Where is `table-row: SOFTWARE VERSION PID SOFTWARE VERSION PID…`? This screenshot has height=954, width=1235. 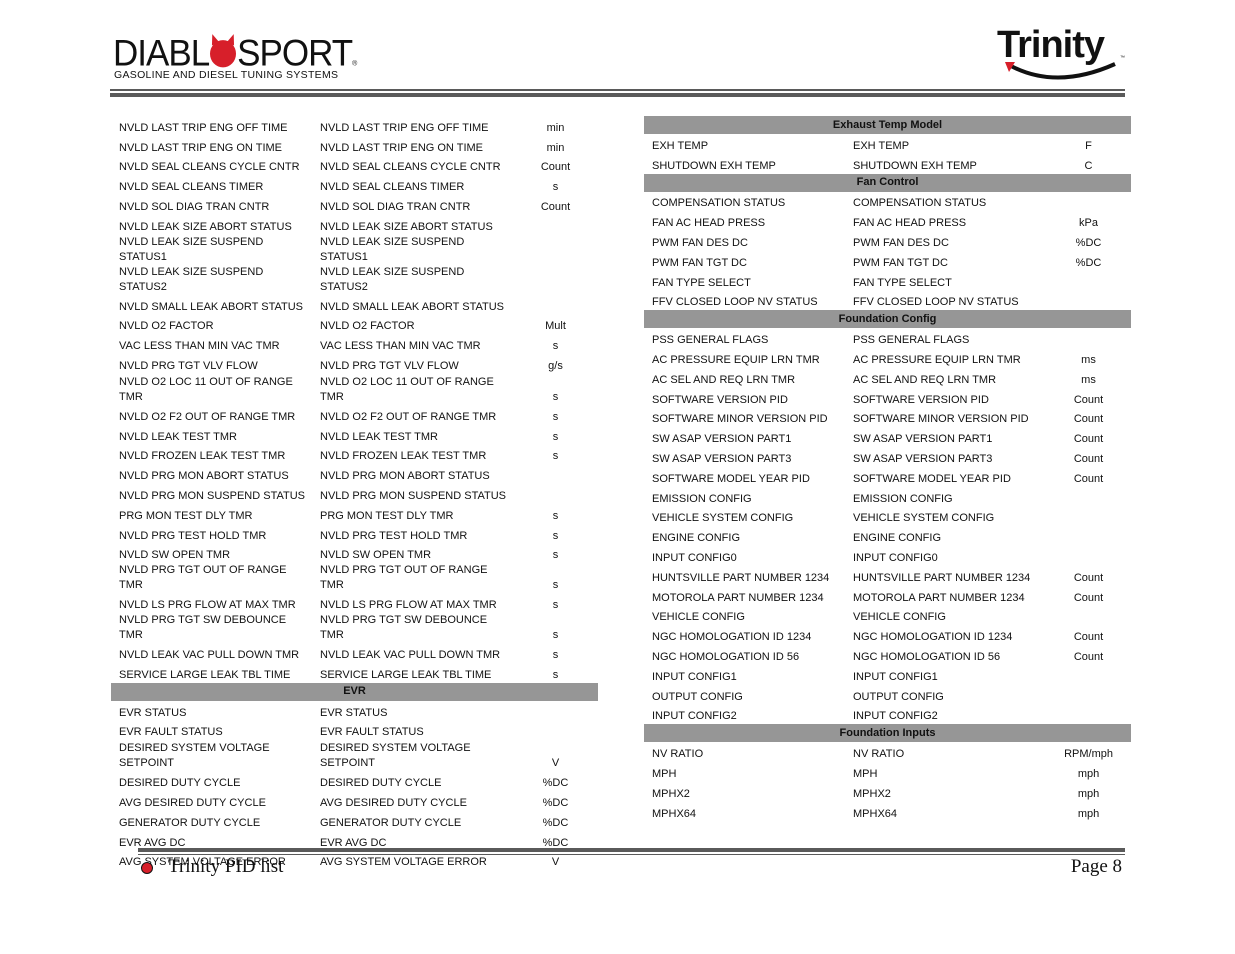 table-row: SOFTWARE VERSION PID SOFTWARE VERSION PID… is located at coordinates (887, 398).